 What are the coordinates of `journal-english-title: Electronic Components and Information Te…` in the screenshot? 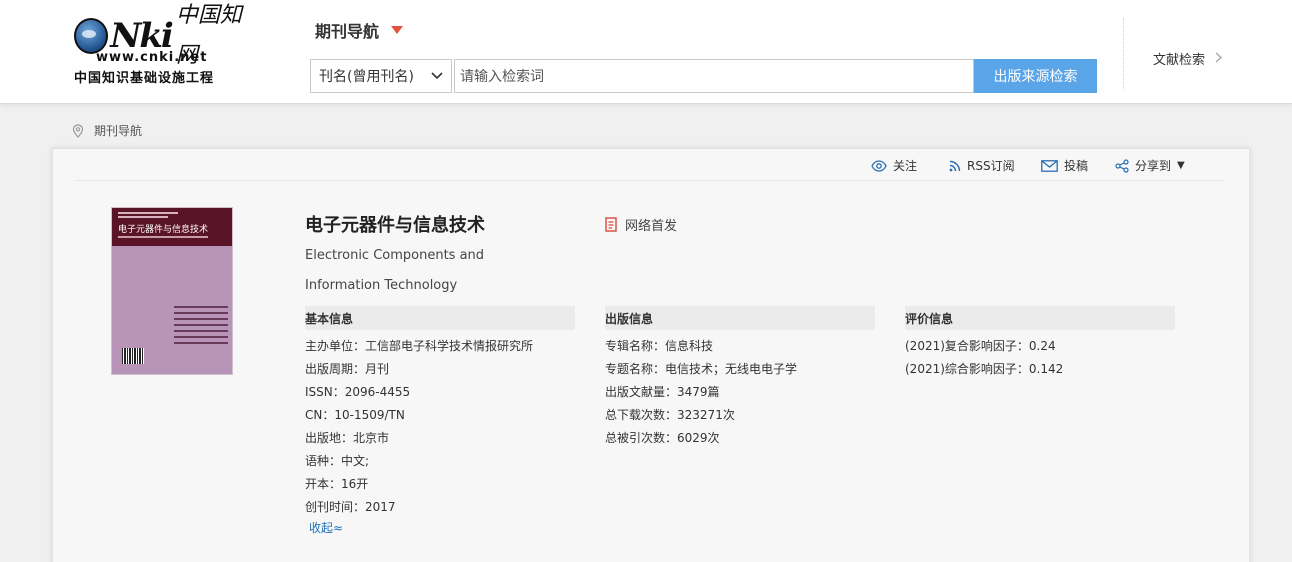 It's located at (395, 270).